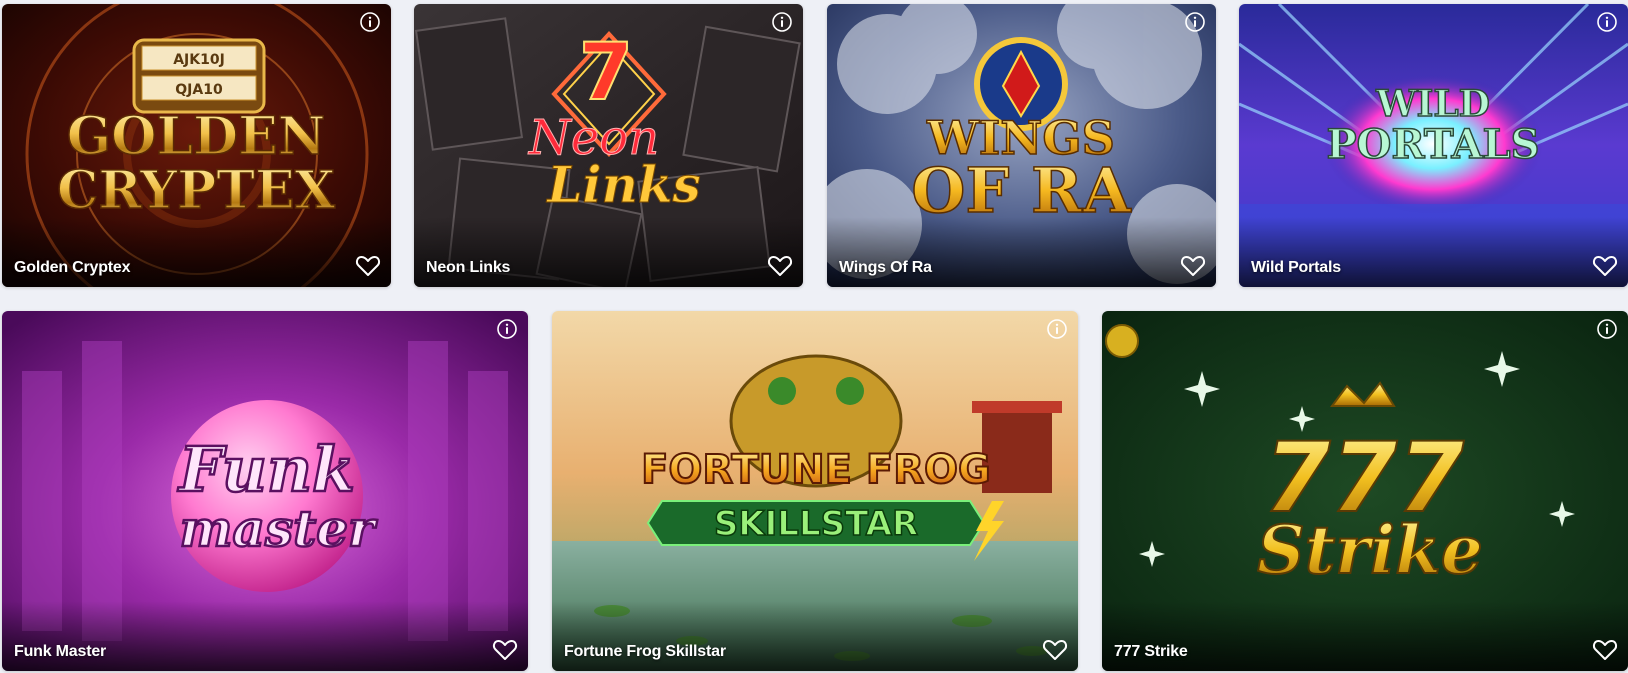 The image size is (1628, 673). Describe the element at coordinates (606, 73) in the screenshot. I see `logo-number: 7` at that location.